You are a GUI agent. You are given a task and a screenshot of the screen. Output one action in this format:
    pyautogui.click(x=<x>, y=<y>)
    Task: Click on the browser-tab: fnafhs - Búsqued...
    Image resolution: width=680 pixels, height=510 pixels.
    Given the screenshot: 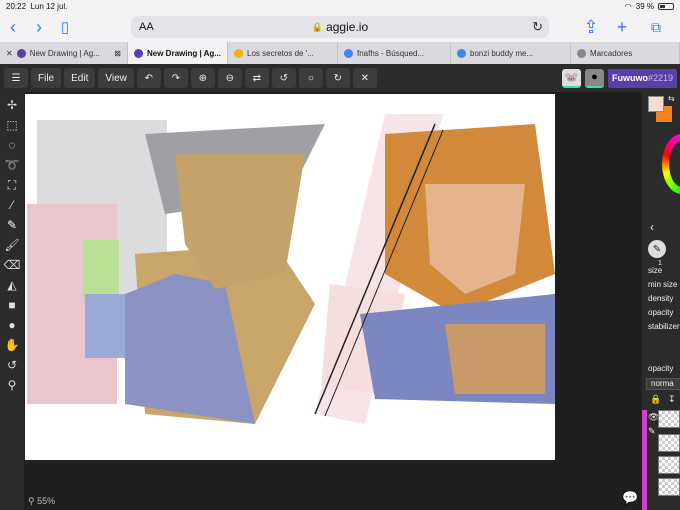 What is the action you would take?
    pyautogui.click(x=394, y=53)
    